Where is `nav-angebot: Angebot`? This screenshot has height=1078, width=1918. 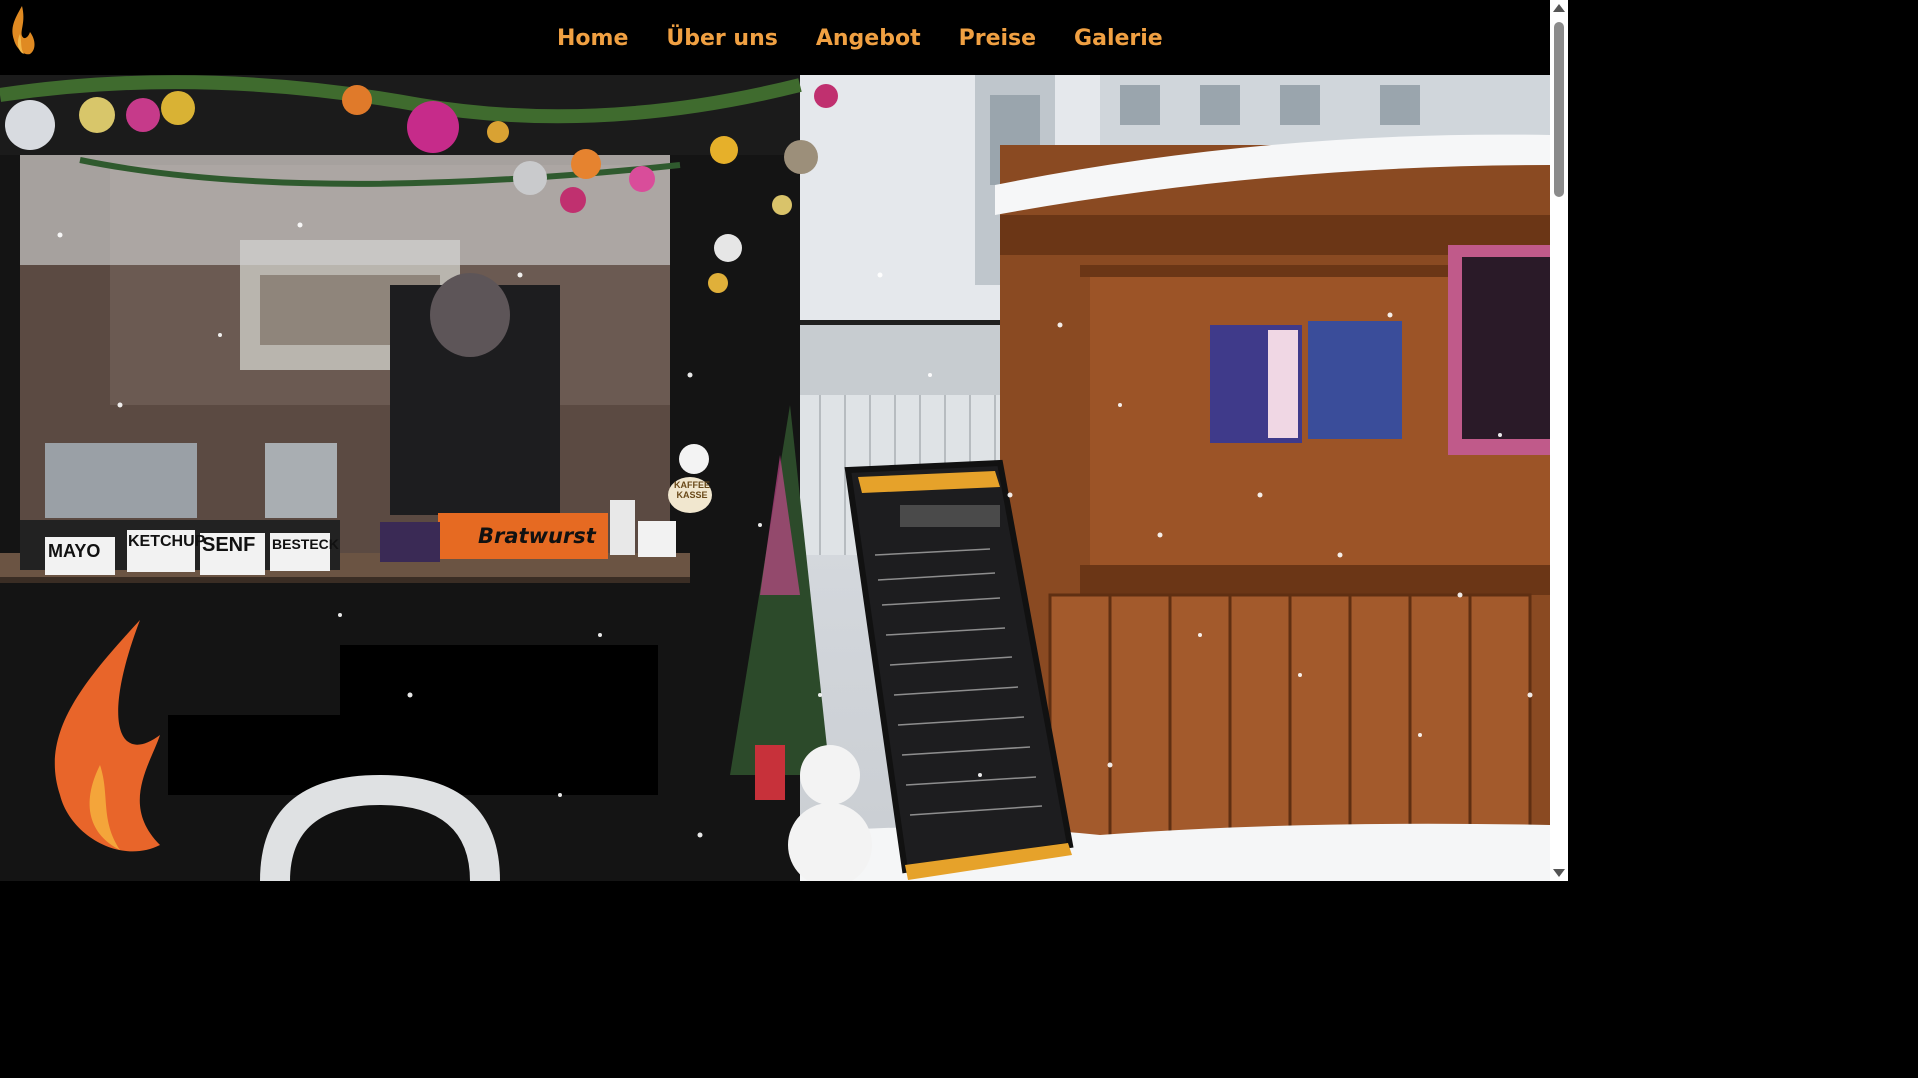 nav-angebot: Angebot is located at coordinates (868, 39).